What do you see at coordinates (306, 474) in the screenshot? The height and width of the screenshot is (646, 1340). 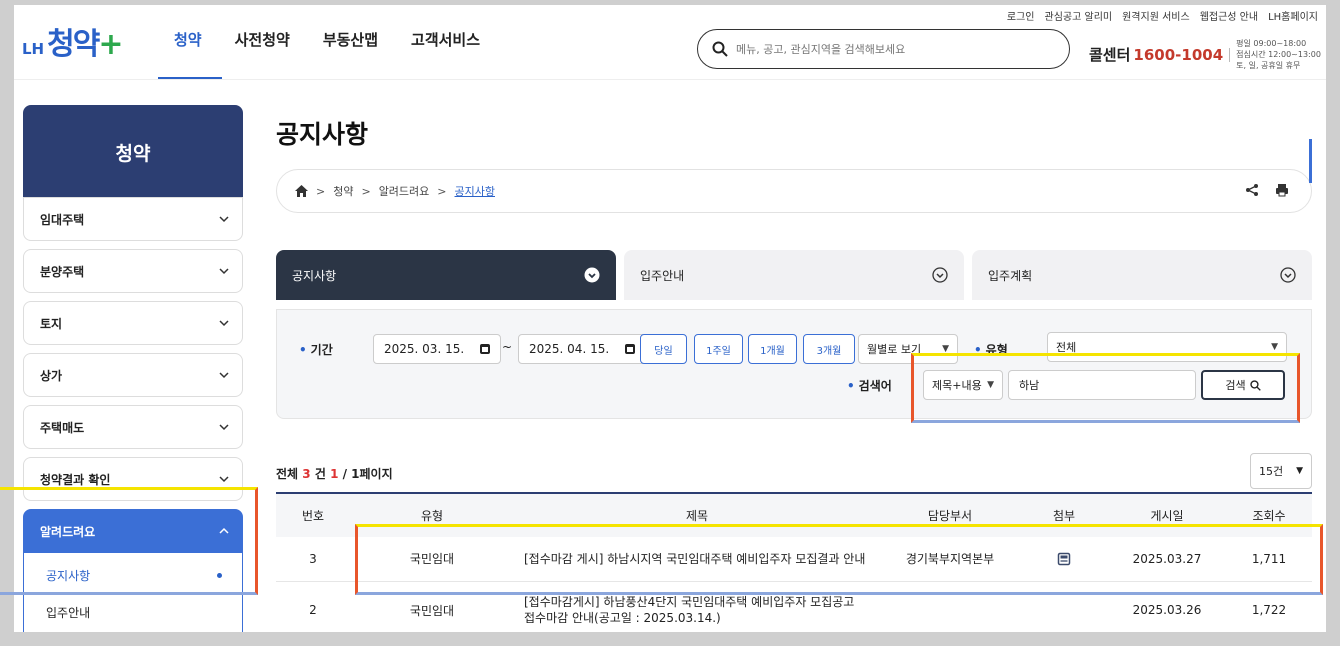 I see `summary-count: 3` at bounding box center [306, 474].